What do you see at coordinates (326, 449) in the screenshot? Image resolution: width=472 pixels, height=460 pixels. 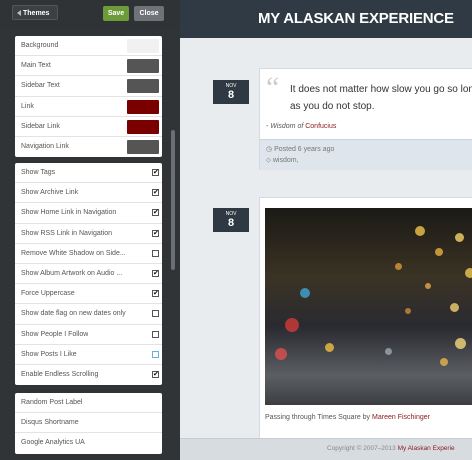 I see `site-footer: Copyright © 2007–2013 My Alaskan Experie` at bounding box center [326, 449].